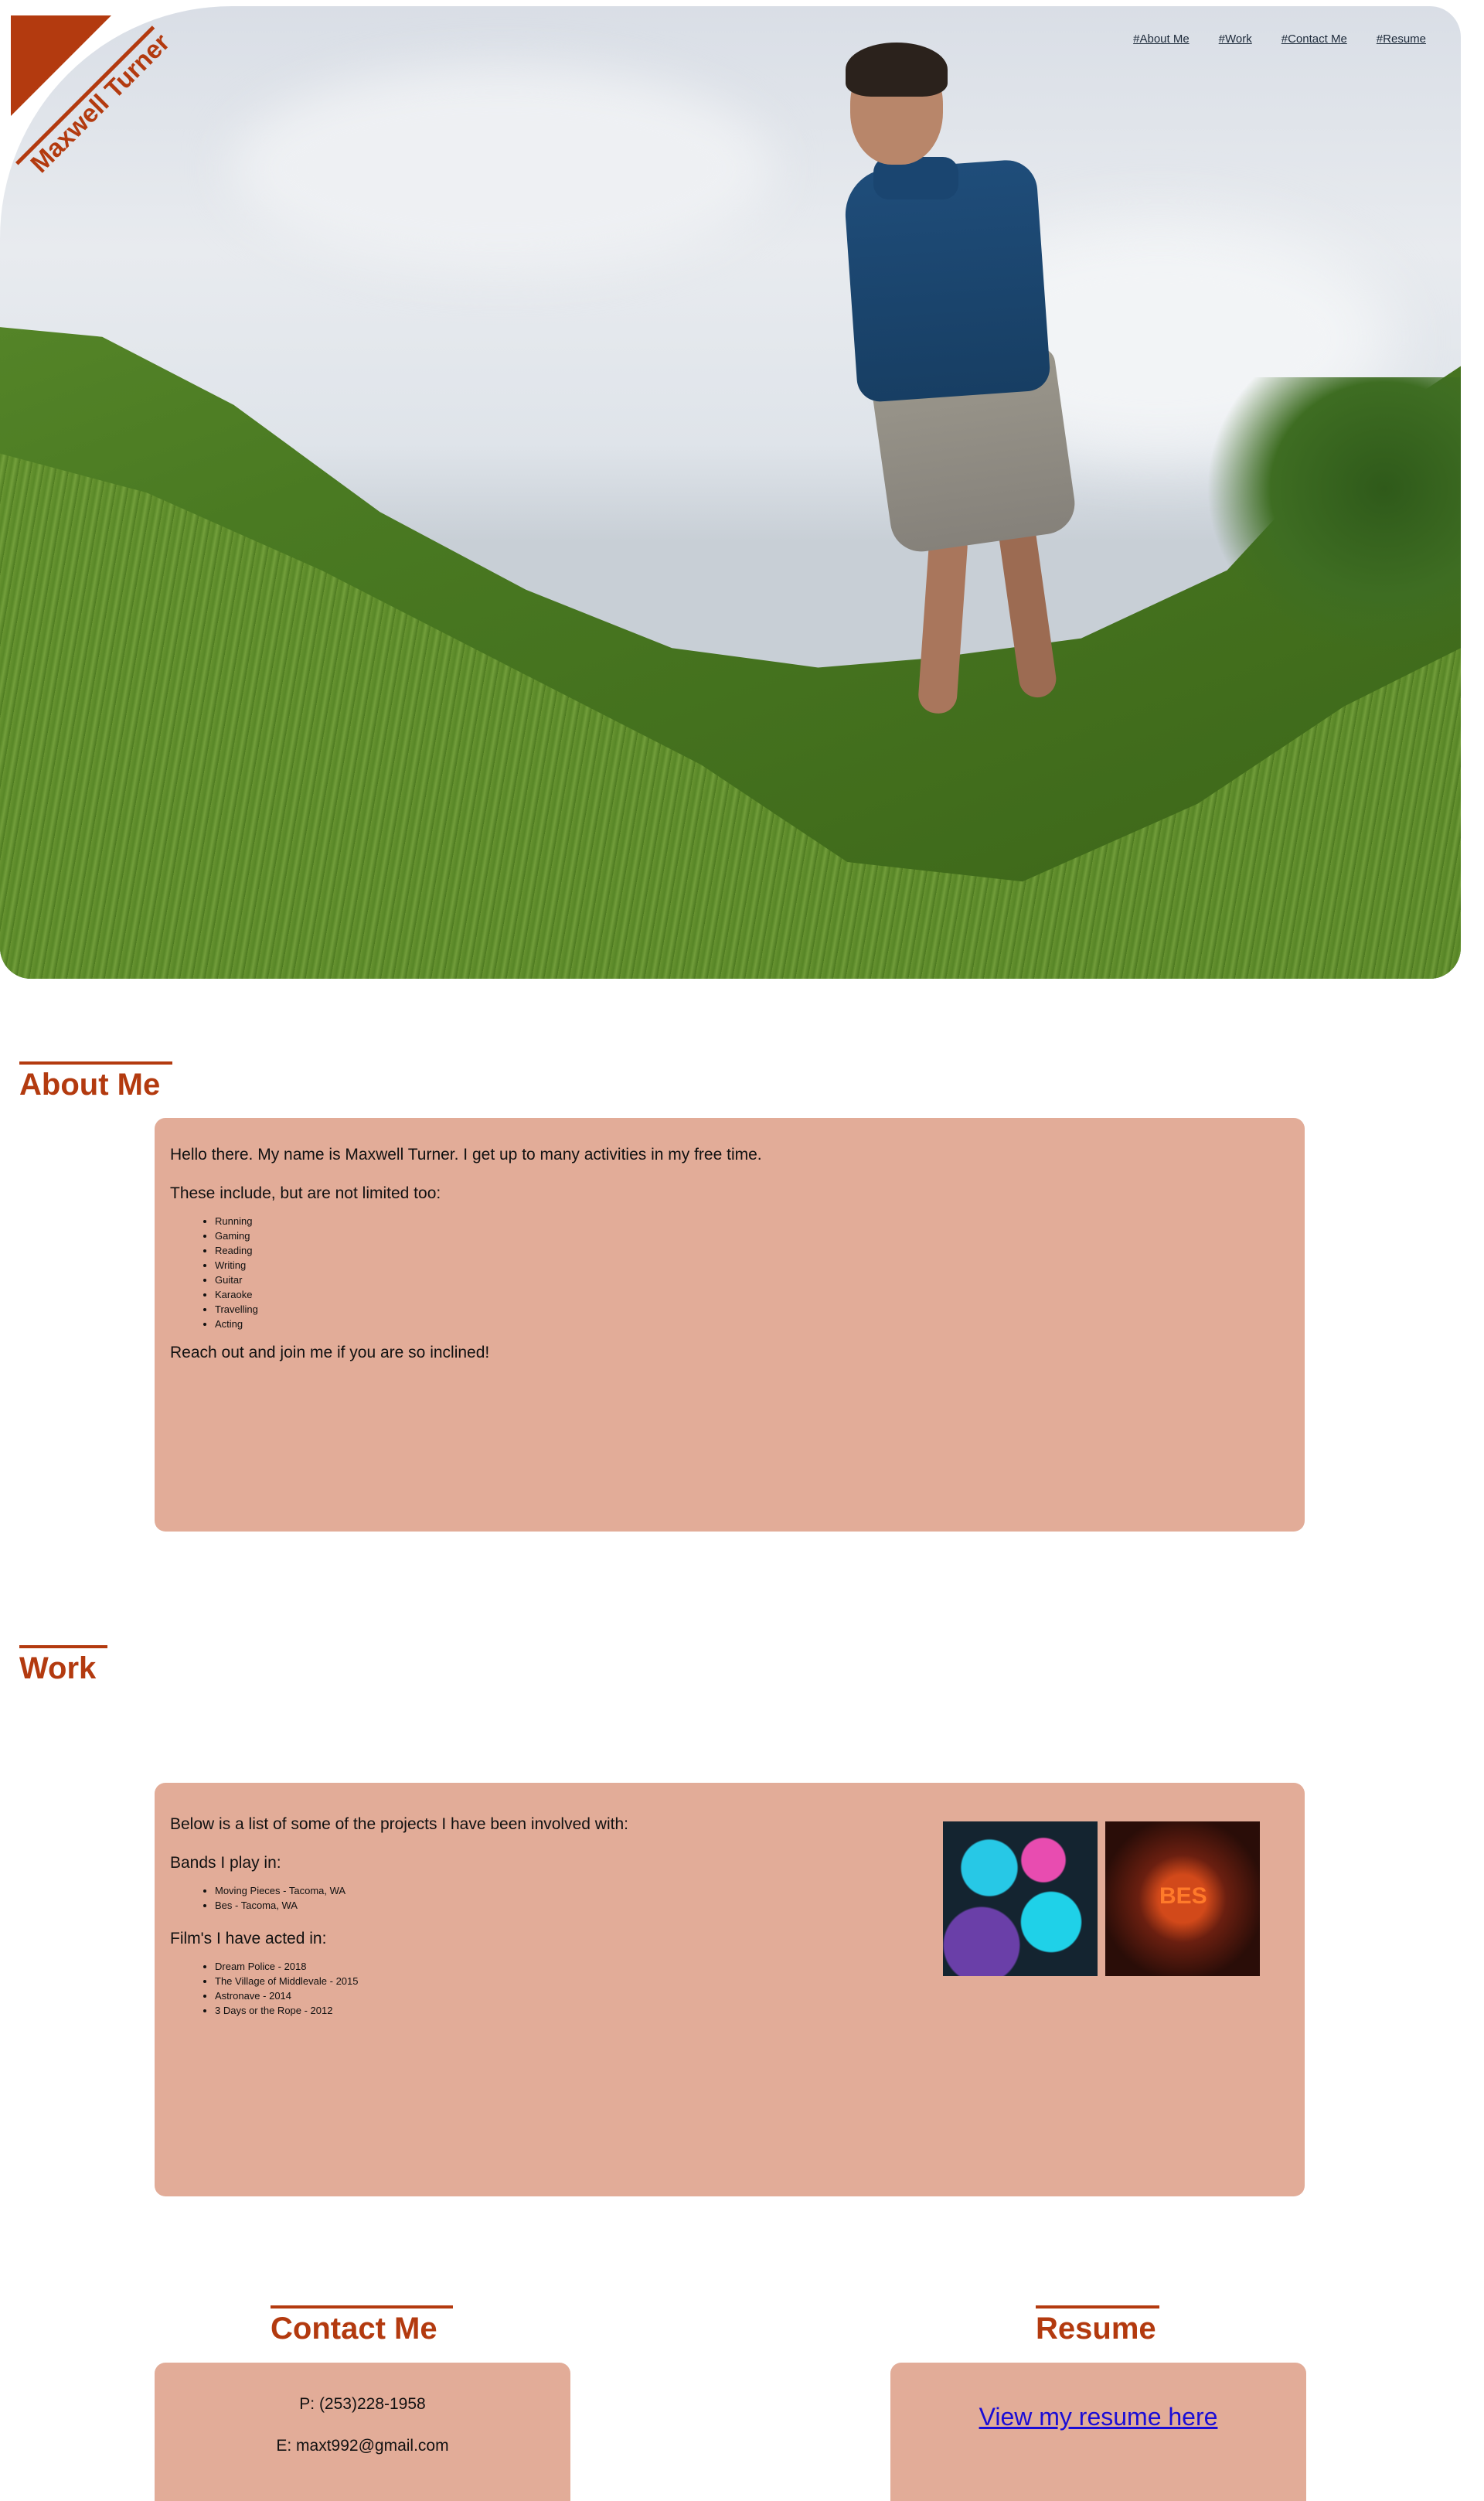 The height and width of the screenshot is (2501, 1484). I want to click on work-heading-text: Work, so click(58, 1668).